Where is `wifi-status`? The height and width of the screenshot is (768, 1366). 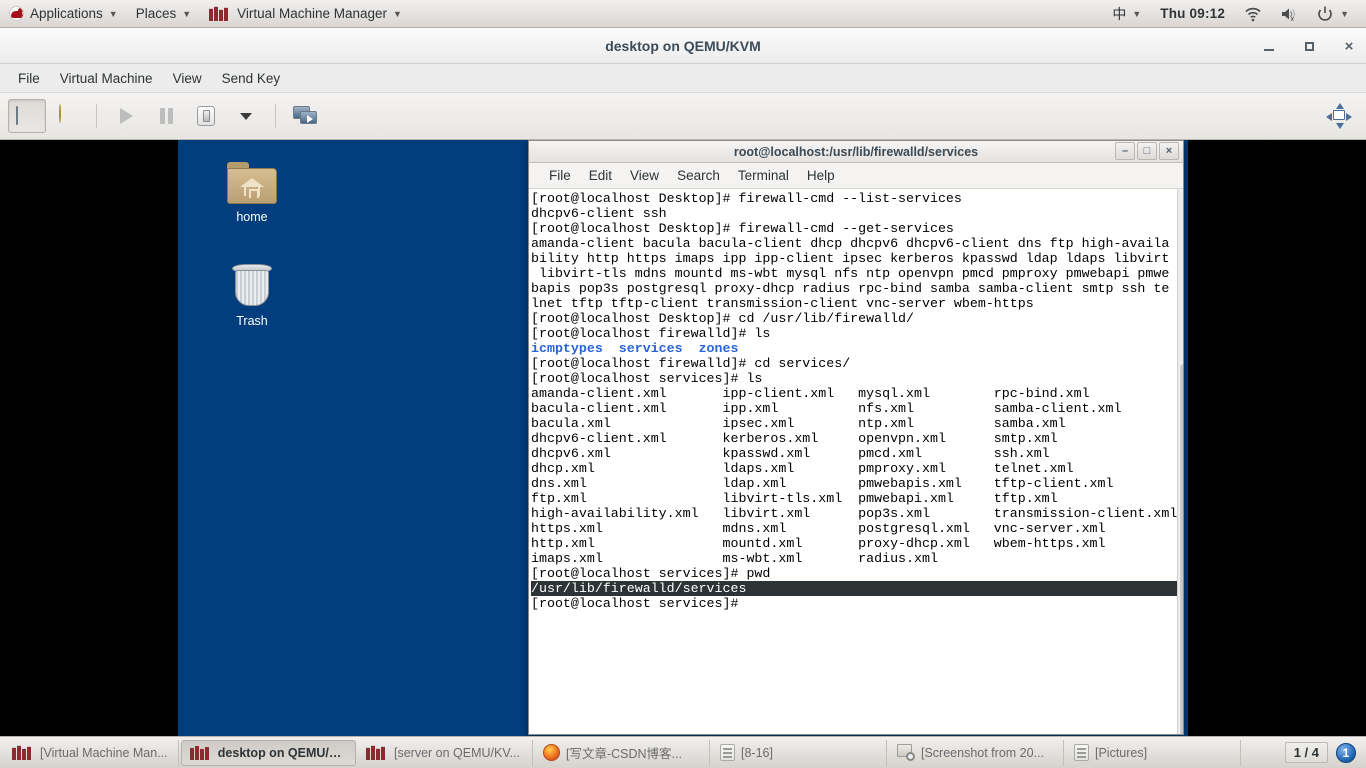 wifi-status is located at coordinates (1253, 13).